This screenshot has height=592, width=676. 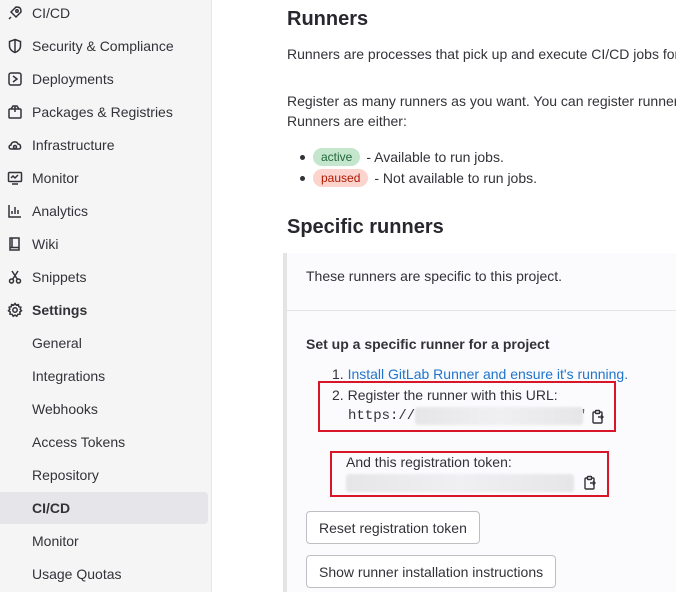 I want to click on sidebar-subitem-monitor: Monitor, so click(x=104, y=541).